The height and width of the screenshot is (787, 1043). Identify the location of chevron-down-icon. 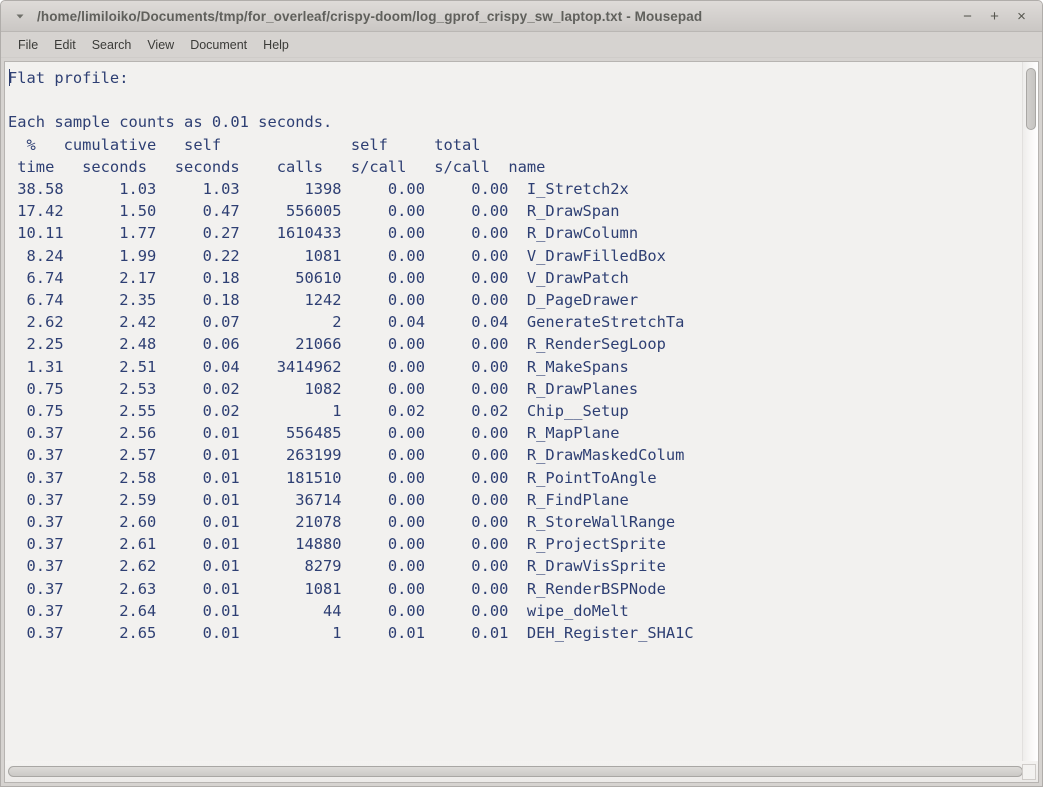
(20, 16).